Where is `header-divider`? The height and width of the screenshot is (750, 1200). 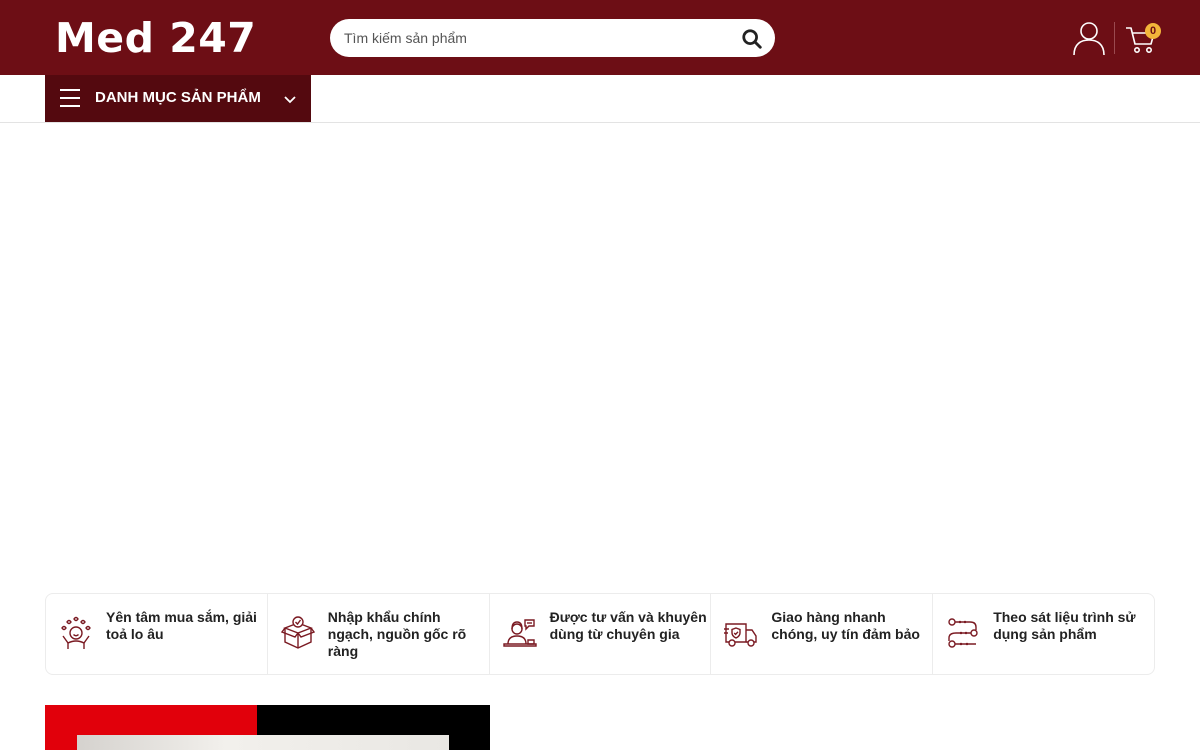 header-divider is located at coordinates (1114, 38).